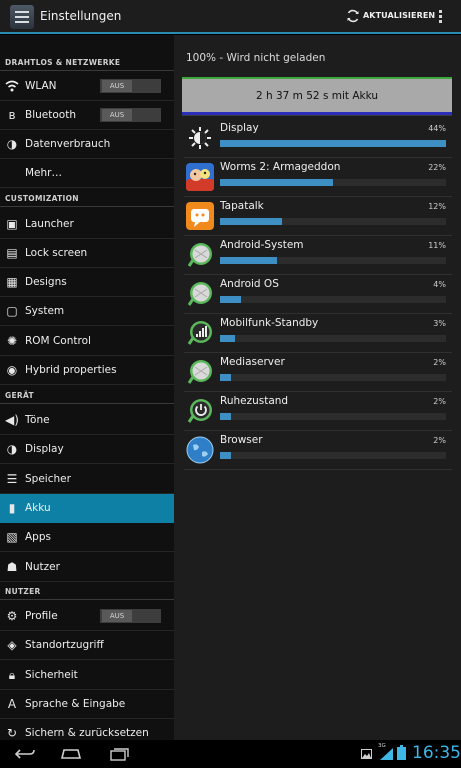 This screenshot has width=461, height=768. Describe the element at coordinates (45, 311) in the screenshot. I see `sidebar-item-label: System` at that location.